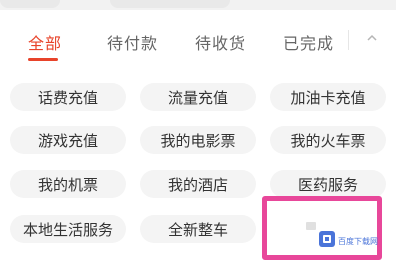  What do you see at coordinates (322, 228) in the screenshot?
I see `highlight-frame` at bounding box center [322, 228].